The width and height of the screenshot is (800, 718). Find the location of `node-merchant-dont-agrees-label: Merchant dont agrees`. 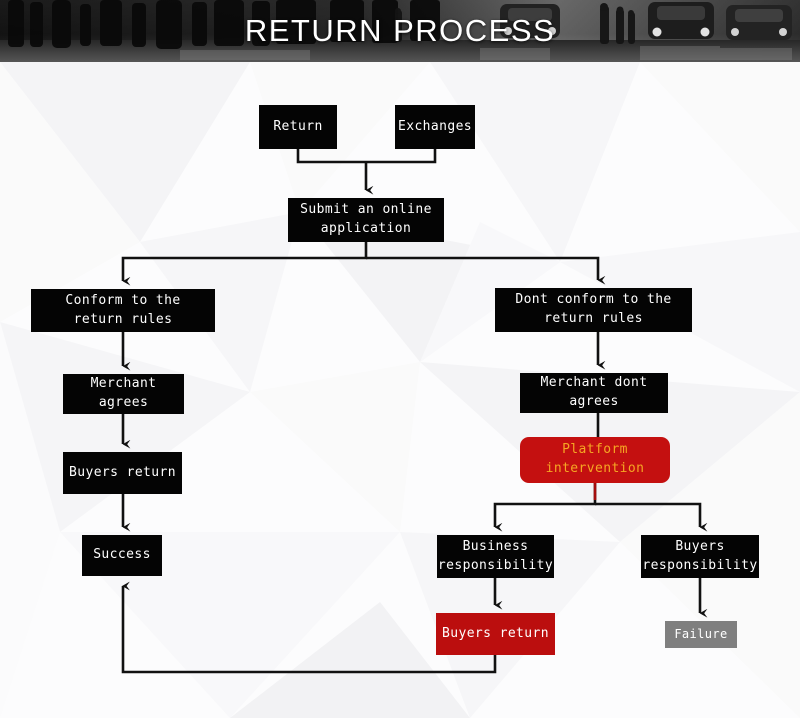

node-merchant-dont-agrees-label: Merchant dont agrees is located at coordinates (594, 392).